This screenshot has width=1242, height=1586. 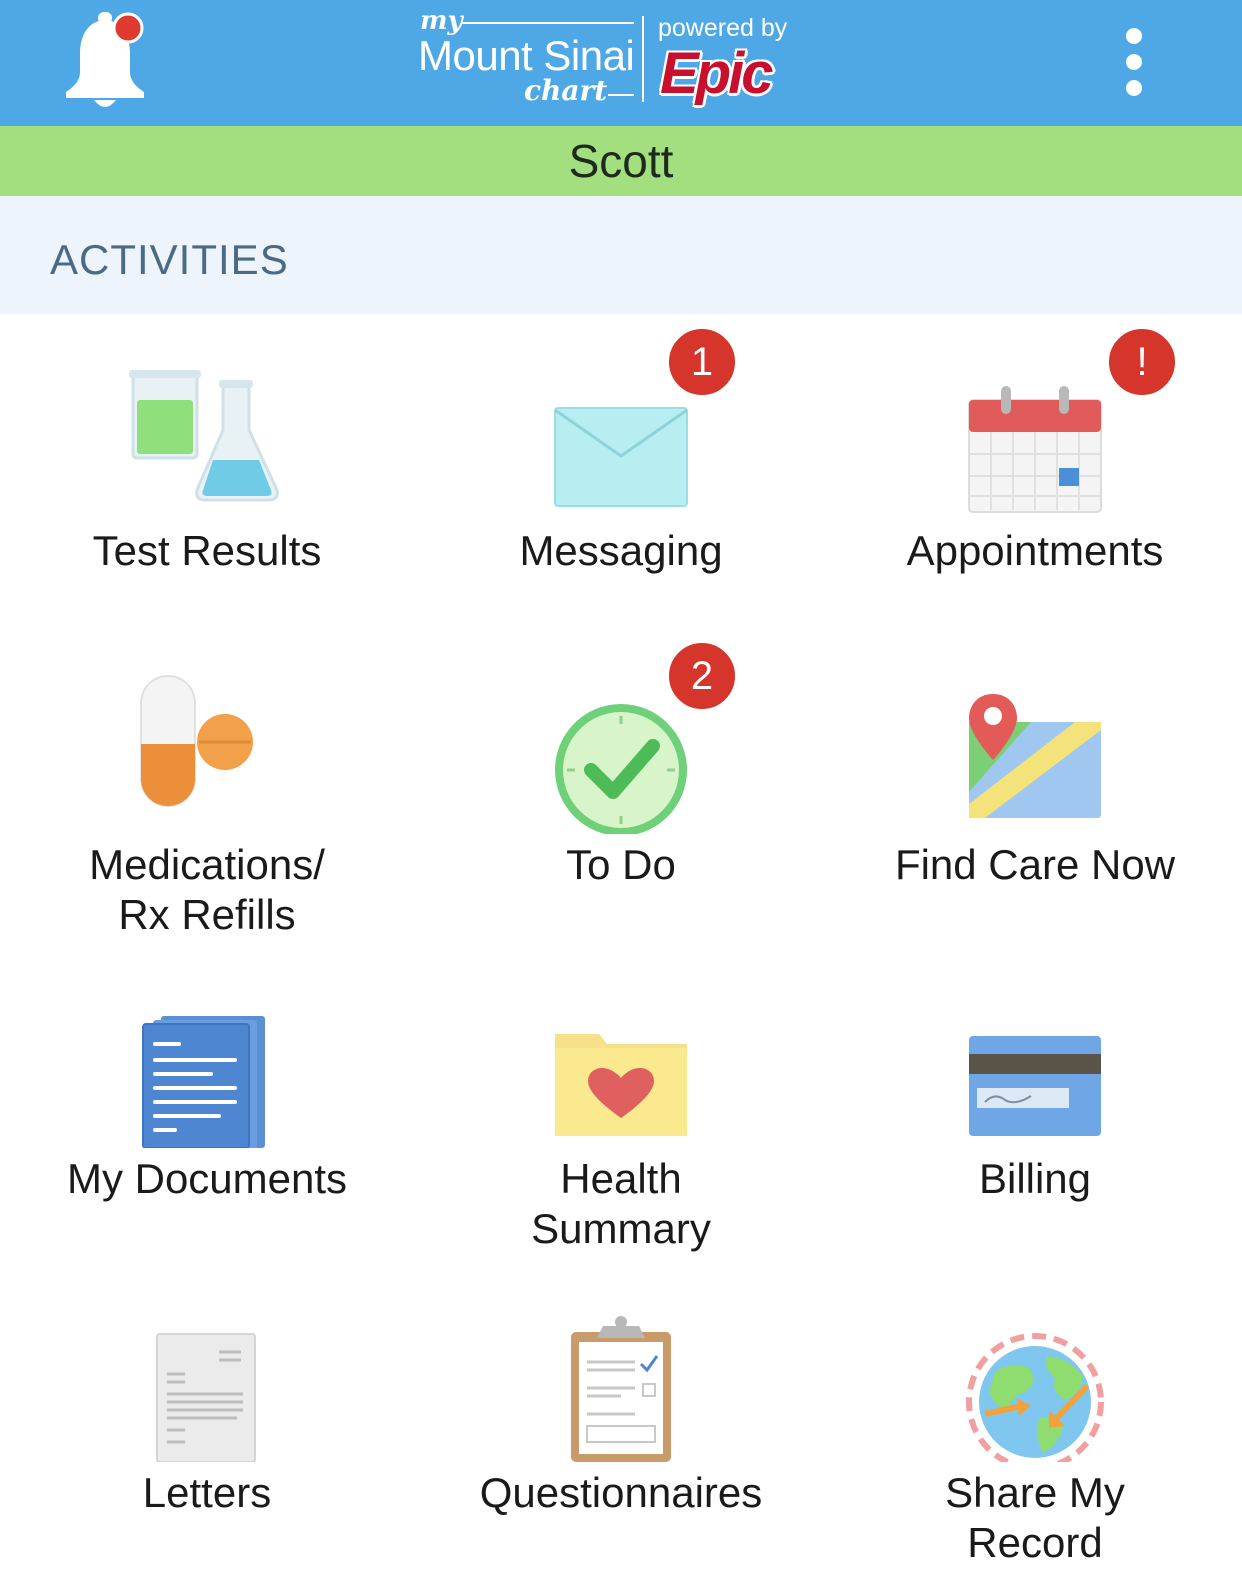 I want to click on tile-label: Share My Record, so click(x=1035, y=1518).